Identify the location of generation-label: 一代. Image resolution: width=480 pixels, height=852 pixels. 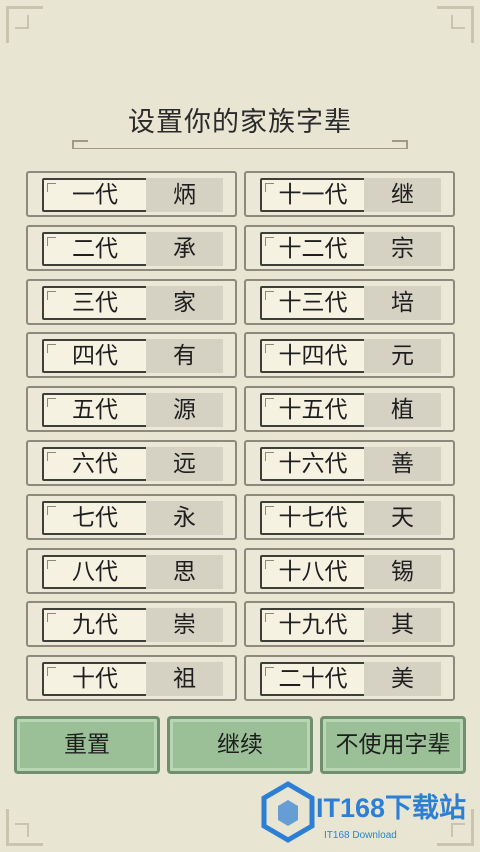
(95, 195).